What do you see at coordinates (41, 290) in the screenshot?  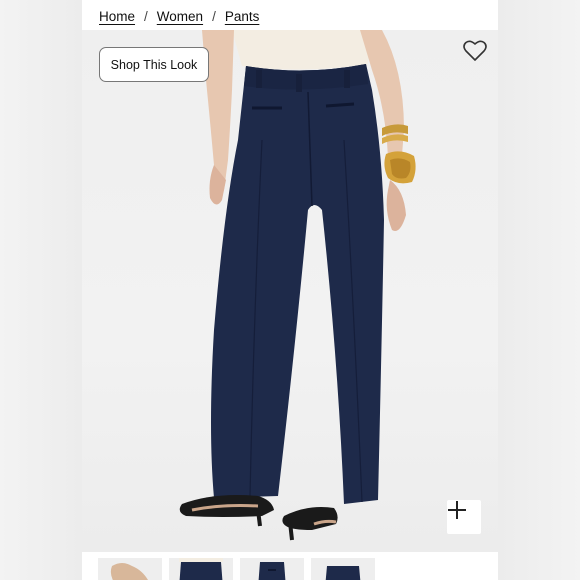 I see `left-gutter` at bounding box center [41, 290].